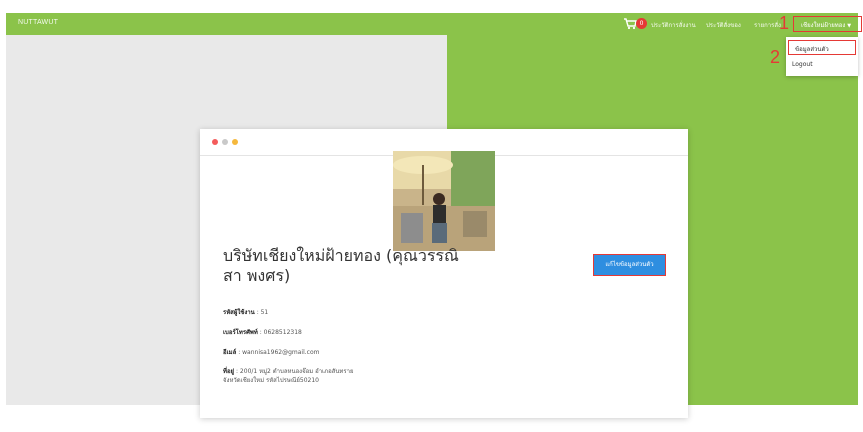 This screenshot has height=432, width=863. I want to click on info-label: อีเมล์, so click(230, 352).